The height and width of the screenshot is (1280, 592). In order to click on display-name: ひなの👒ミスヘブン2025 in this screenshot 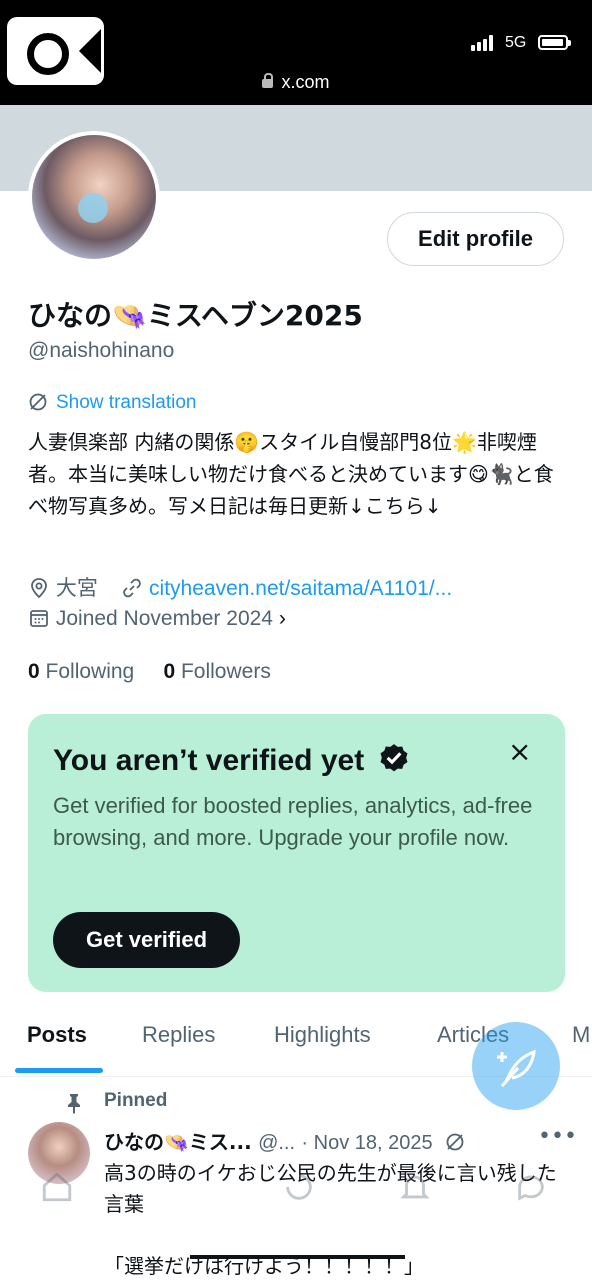, I will do `click(195, 315)`.